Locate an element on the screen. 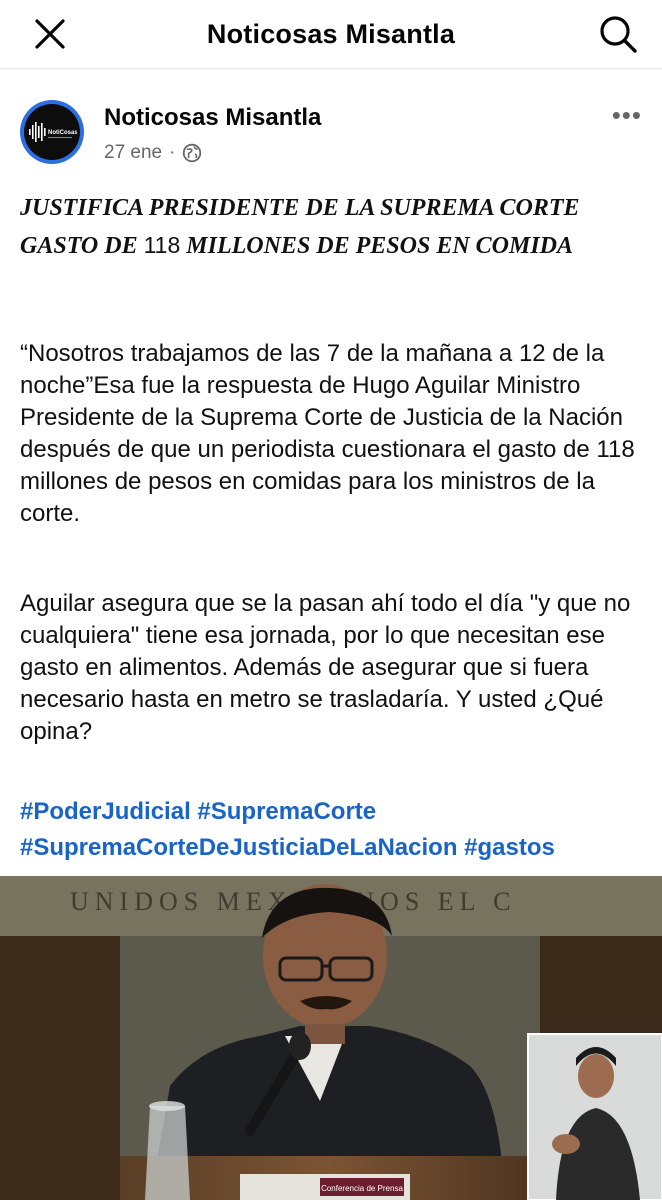 The image size is (662, 1200). search-icon is located at coordinates (618, 34).